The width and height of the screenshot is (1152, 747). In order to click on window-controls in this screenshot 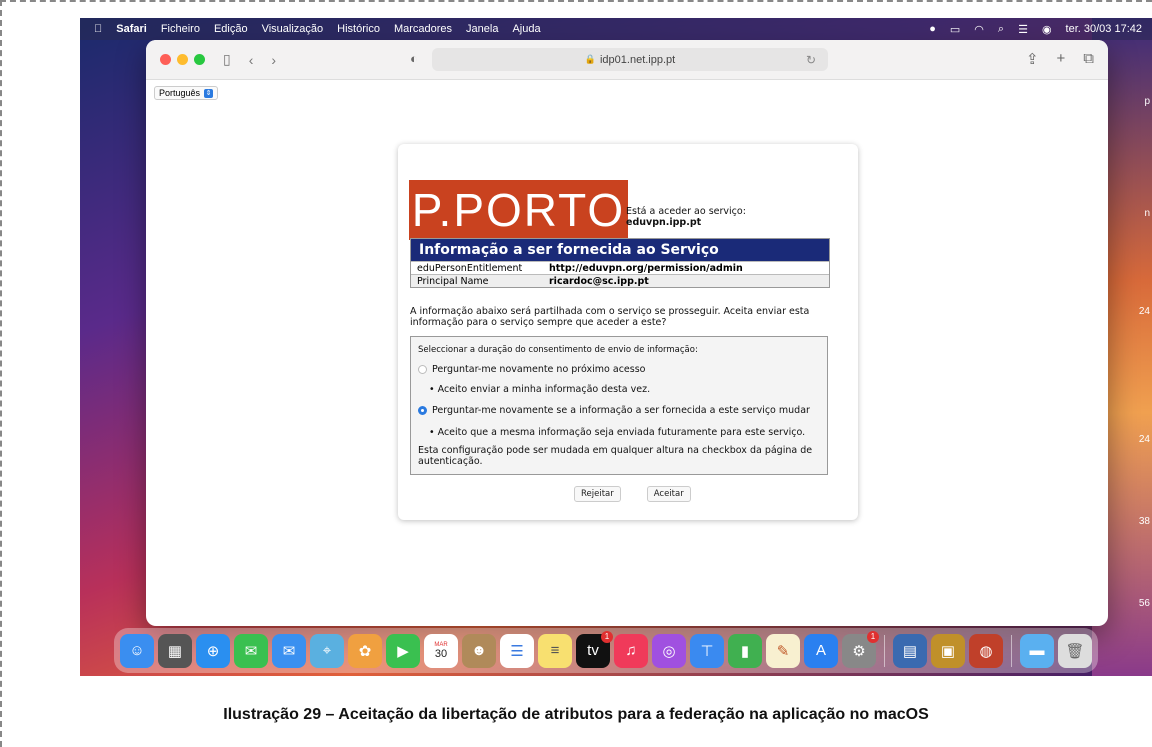, I will do `click(182, 59)`.